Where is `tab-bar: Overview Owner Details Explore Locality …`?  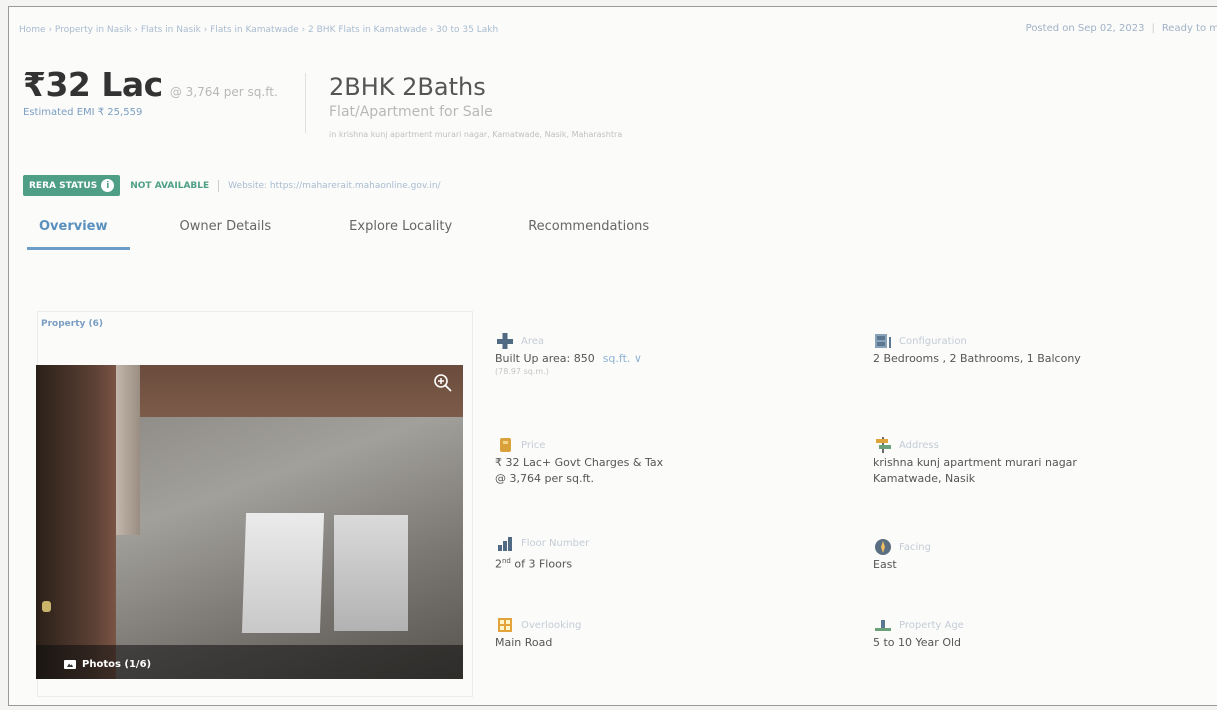
tab-bar: Overview Owner Details Explore Locality … is located at coordinates (338, 234).